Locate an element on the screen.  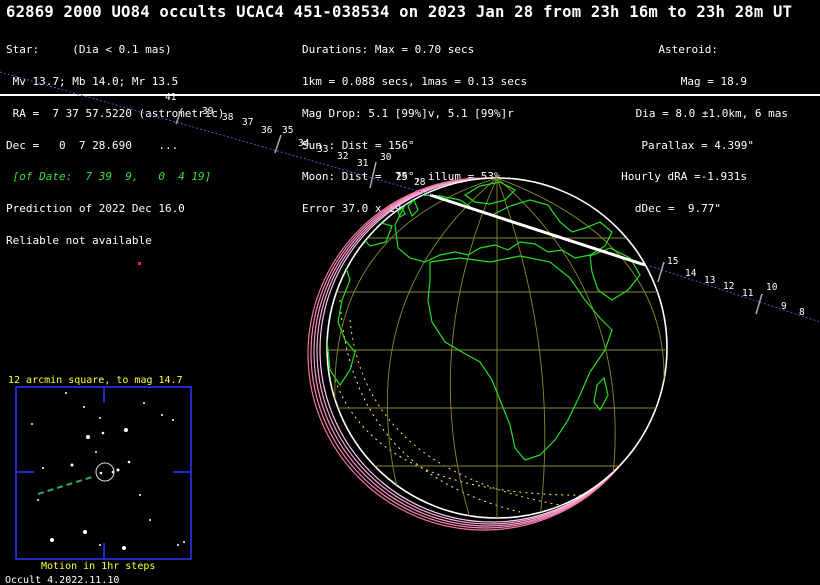
path-label-upper: 31 is located at coordinates (363, 163).